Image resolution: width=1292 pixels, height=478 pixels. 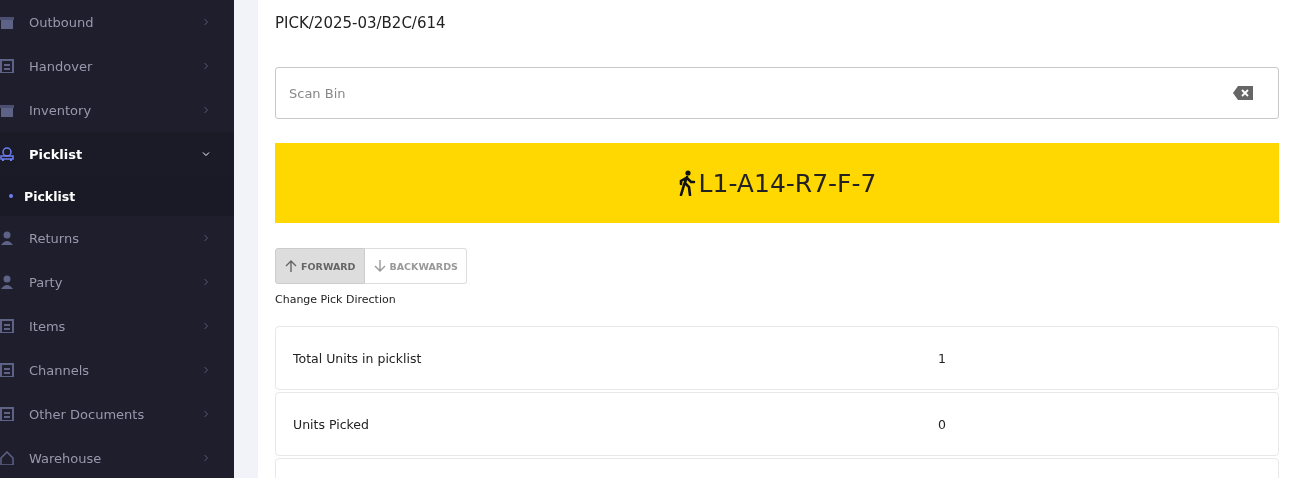 What do you see at coordinates (1243, 93) in the screenshot?
I see `clear-icon` at bounding box center [1243, 93].